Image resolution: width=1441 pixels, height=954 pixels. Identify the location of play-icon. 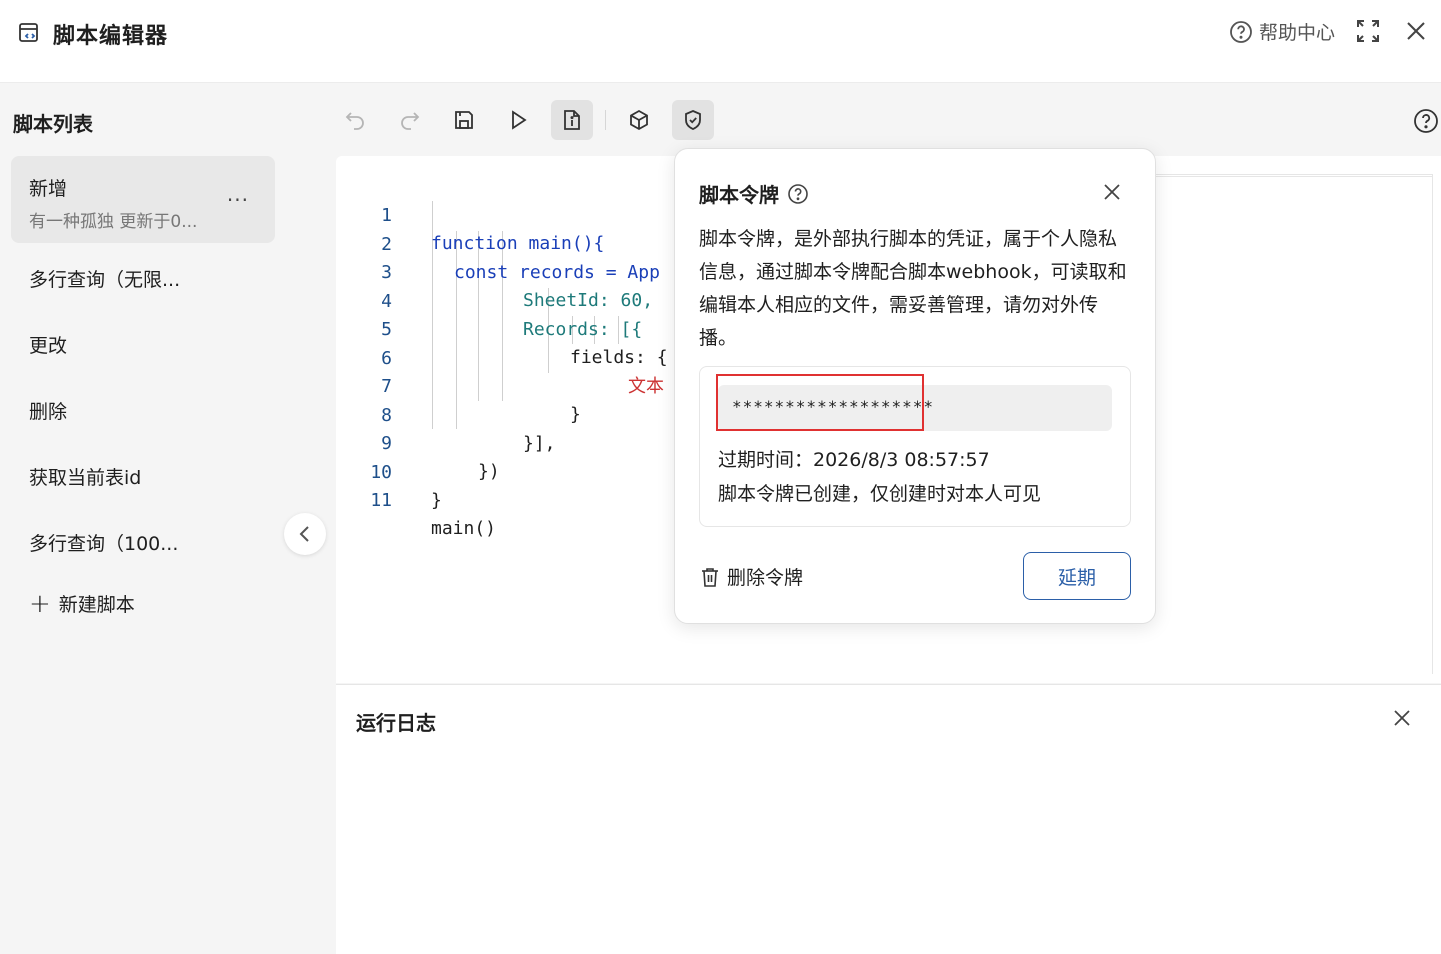
(519, 120).